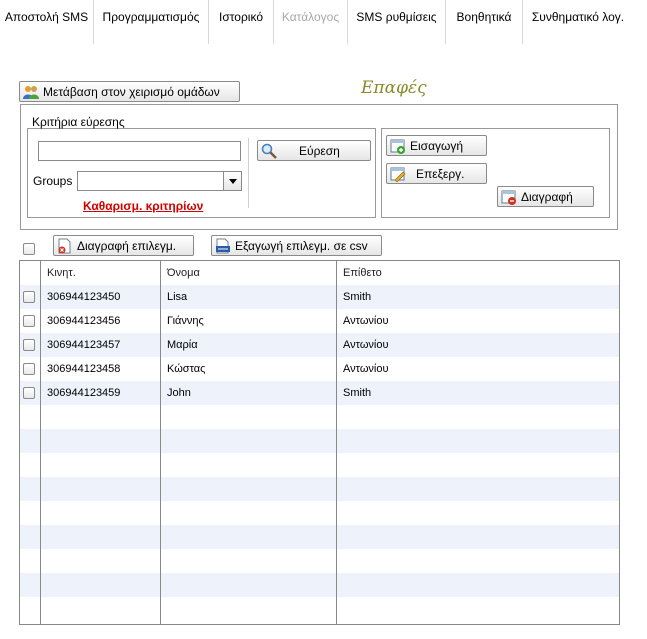 The height and width of the screenshot is (639, 647). What do you see at coordinates (223, 246) in the screenshot?
I see `csv-file-icon` at bounding box center [223, 246].